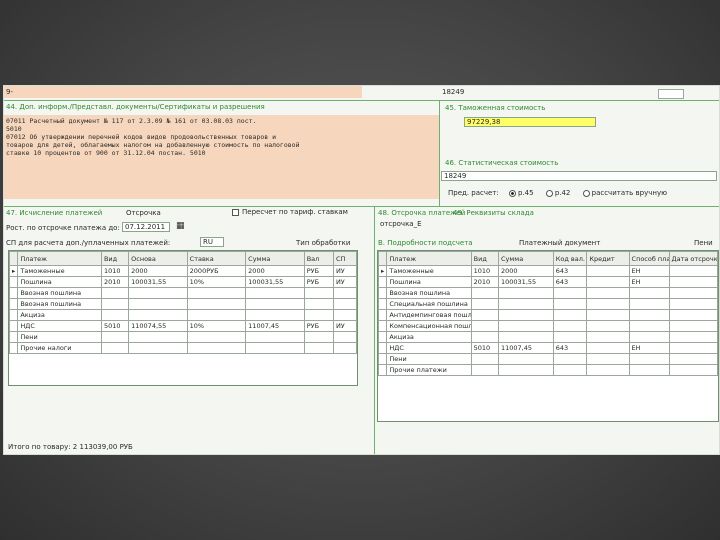 The height and width of the screenshot is (540, 720). I want to click on customs-value-field: 97229,38, so click(530, 122).